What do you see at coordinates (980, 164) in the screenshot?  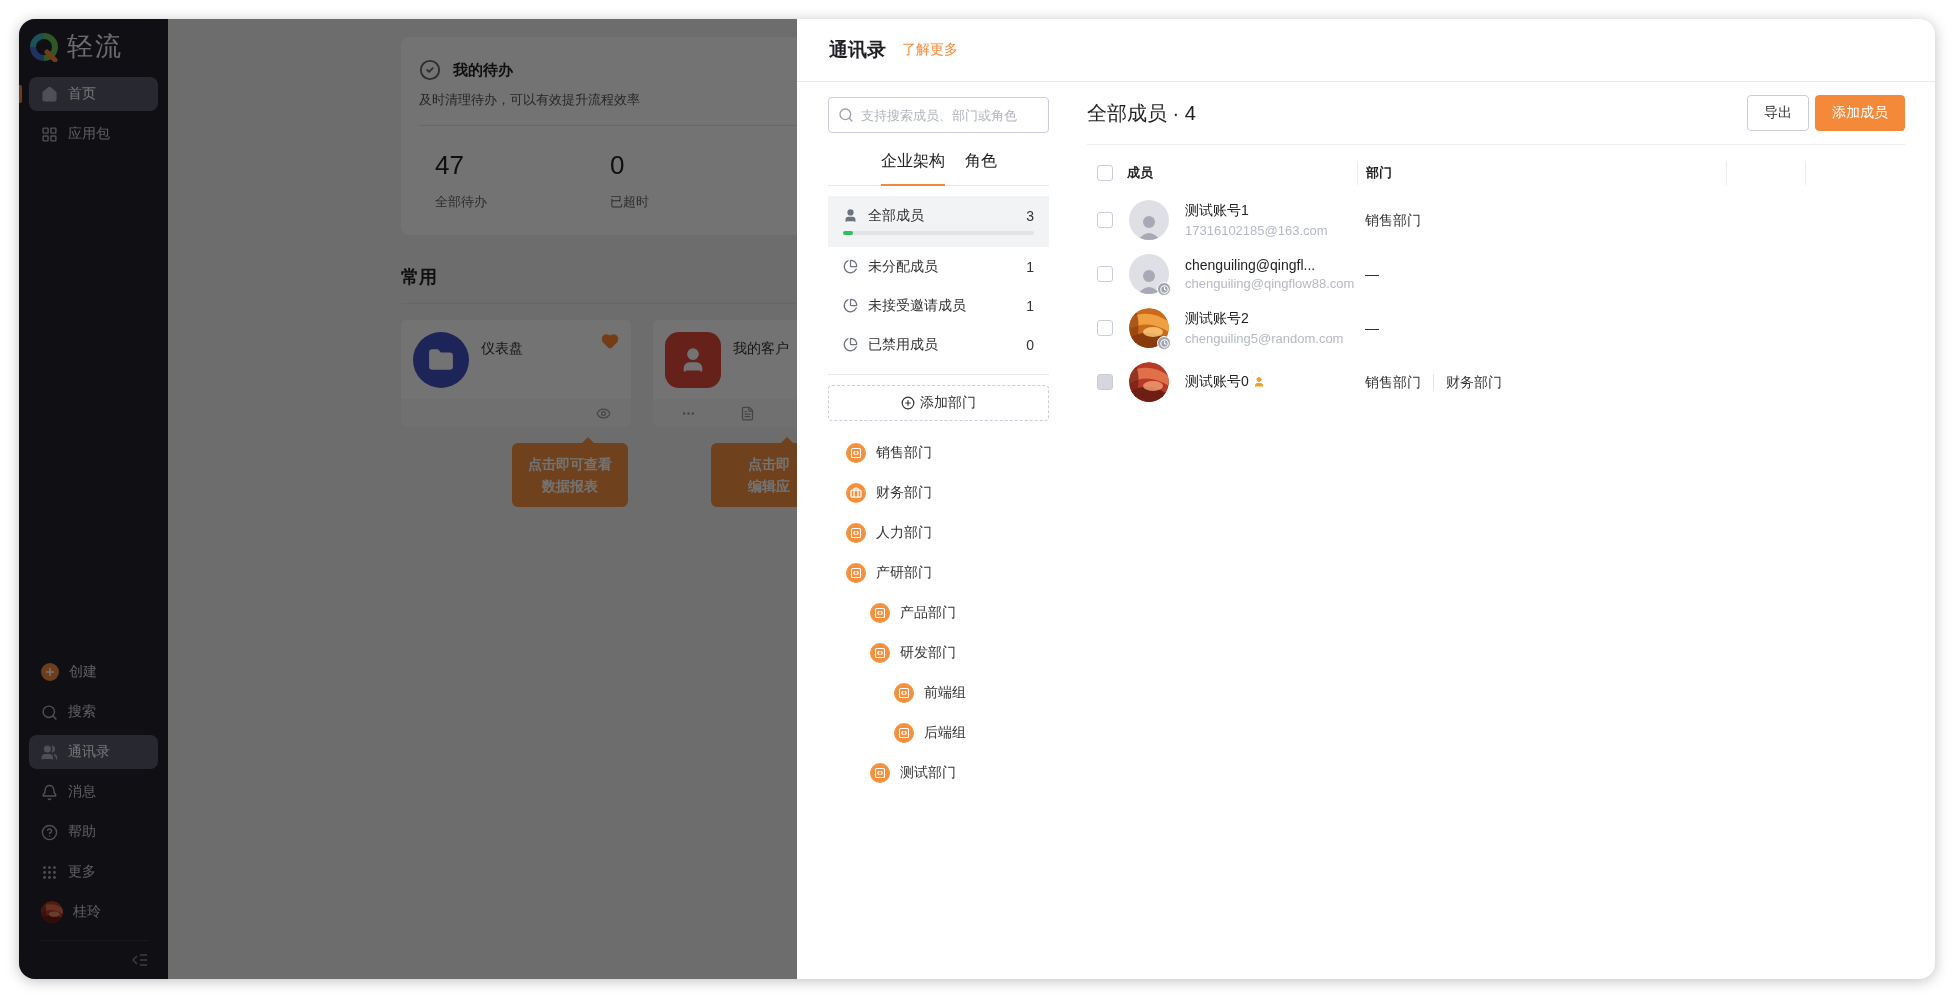 I see `tab: 角色` at bounding box center [980, 164].